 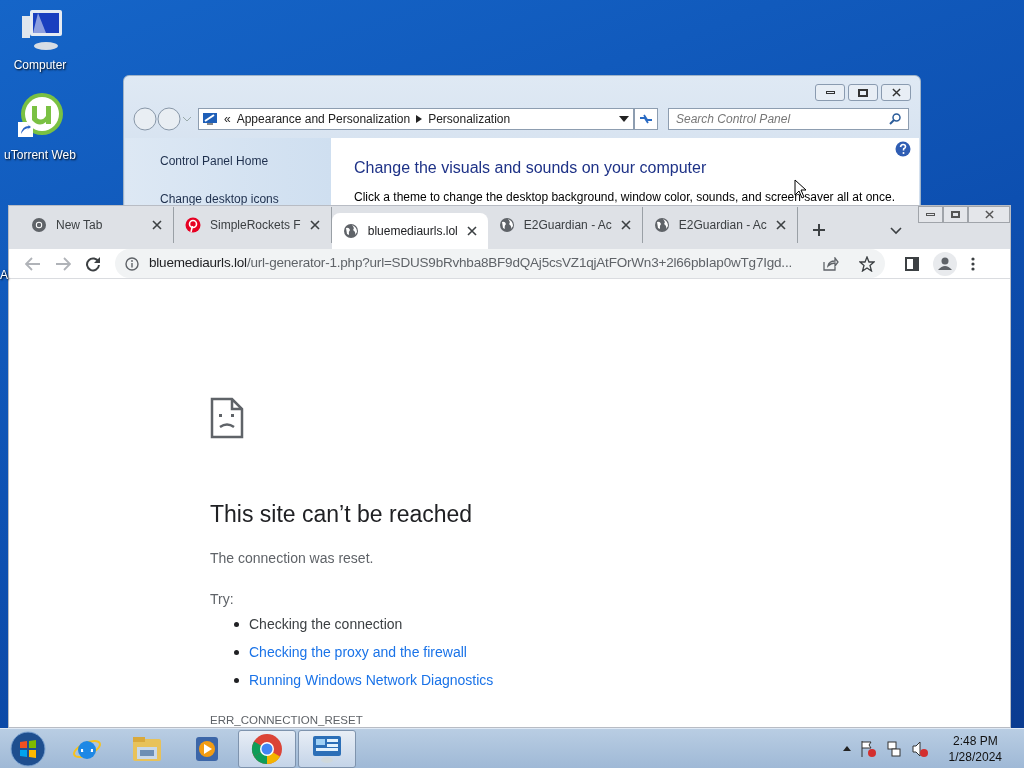 What do you see at coordinates (903, 149) in the screenshot?
I see `help-icon` at bounding box center [903, 149].